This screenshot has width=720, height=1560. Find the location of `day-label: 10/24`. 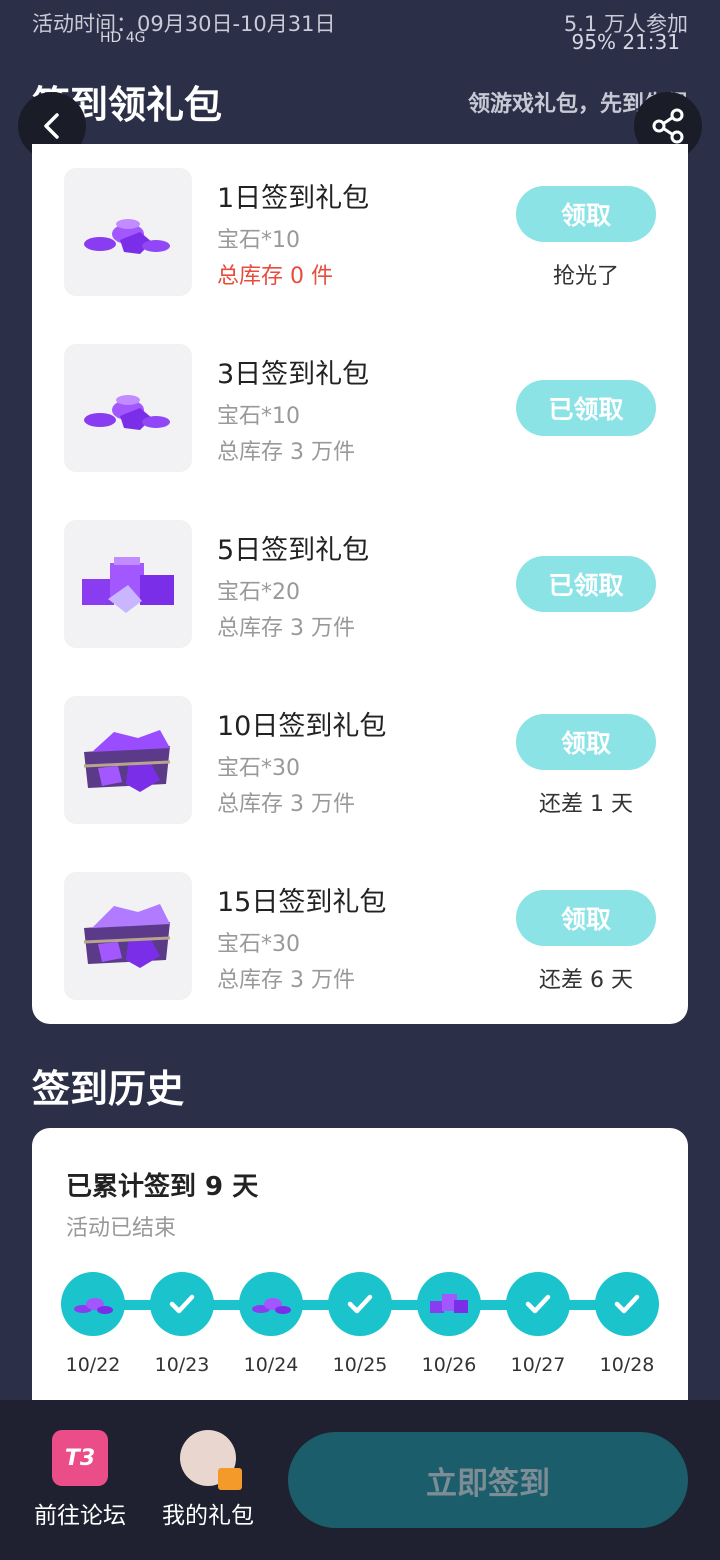

day-label: 10/24 is located at coordinates (271, 1365).